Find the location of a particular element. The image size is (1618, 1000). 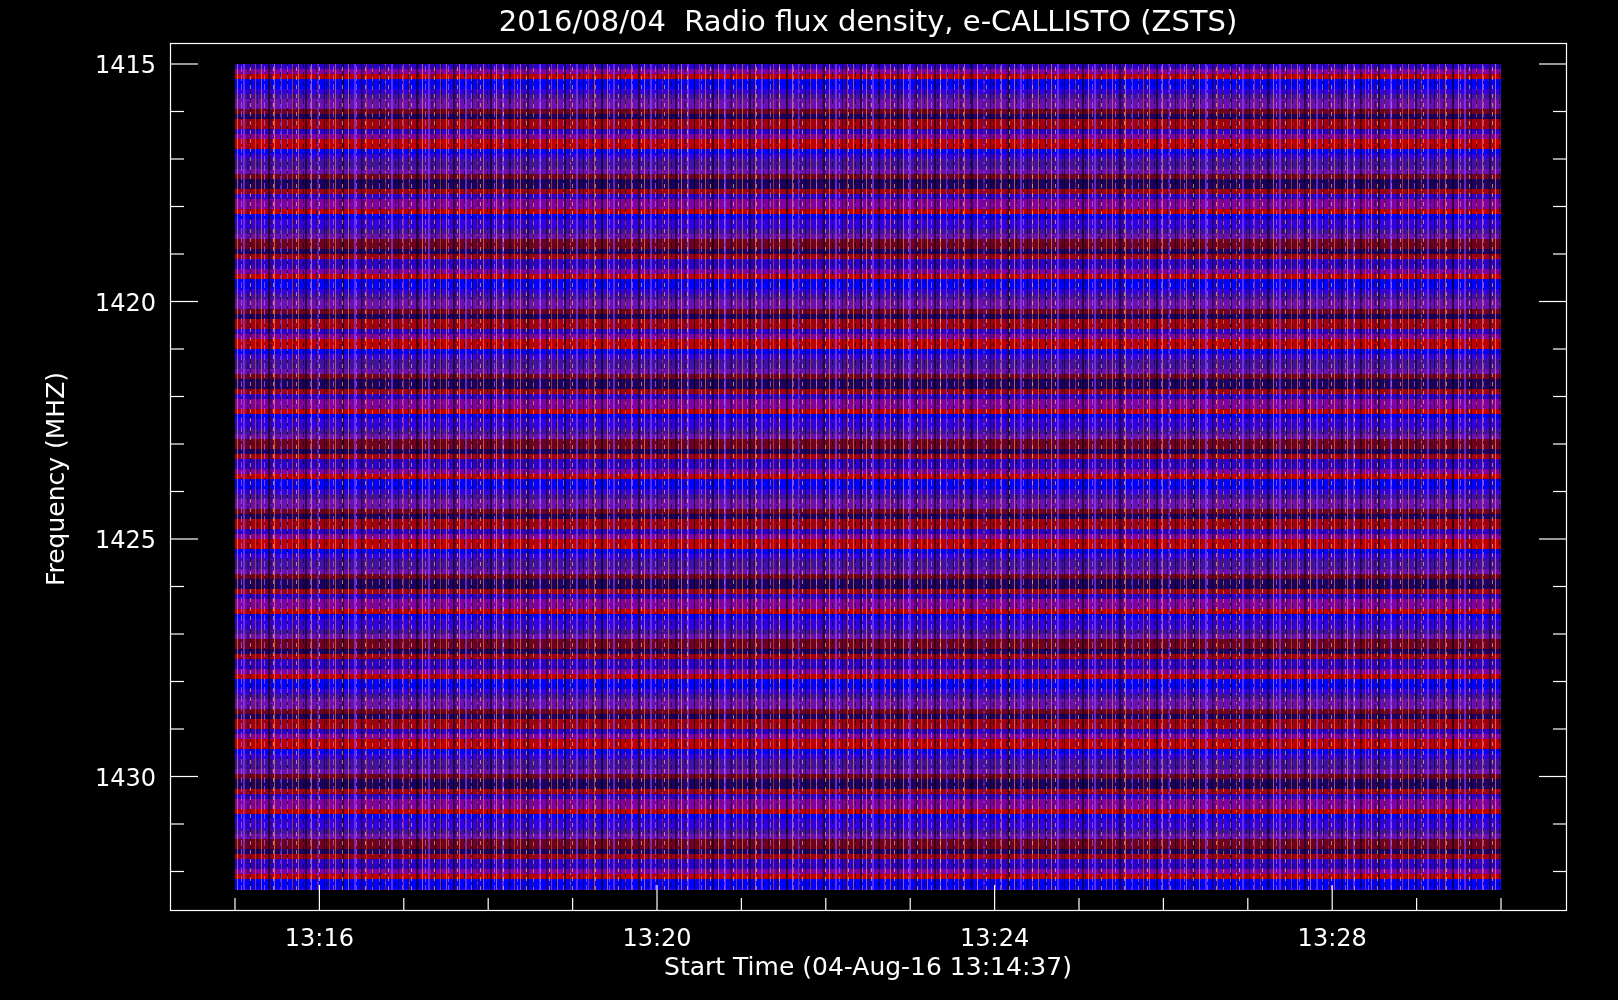

x-tick-label: 13:16 is located at coordinates (319, 938).